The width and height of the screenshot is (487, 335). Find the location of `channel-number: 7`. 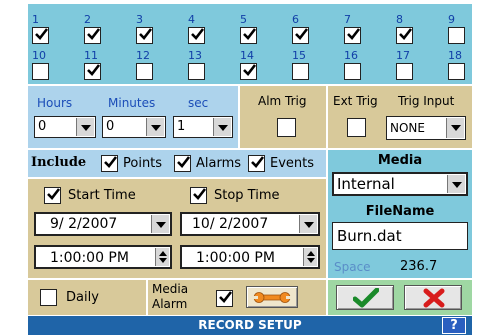

channel-number: 7 is located at coordinates (347, 19).